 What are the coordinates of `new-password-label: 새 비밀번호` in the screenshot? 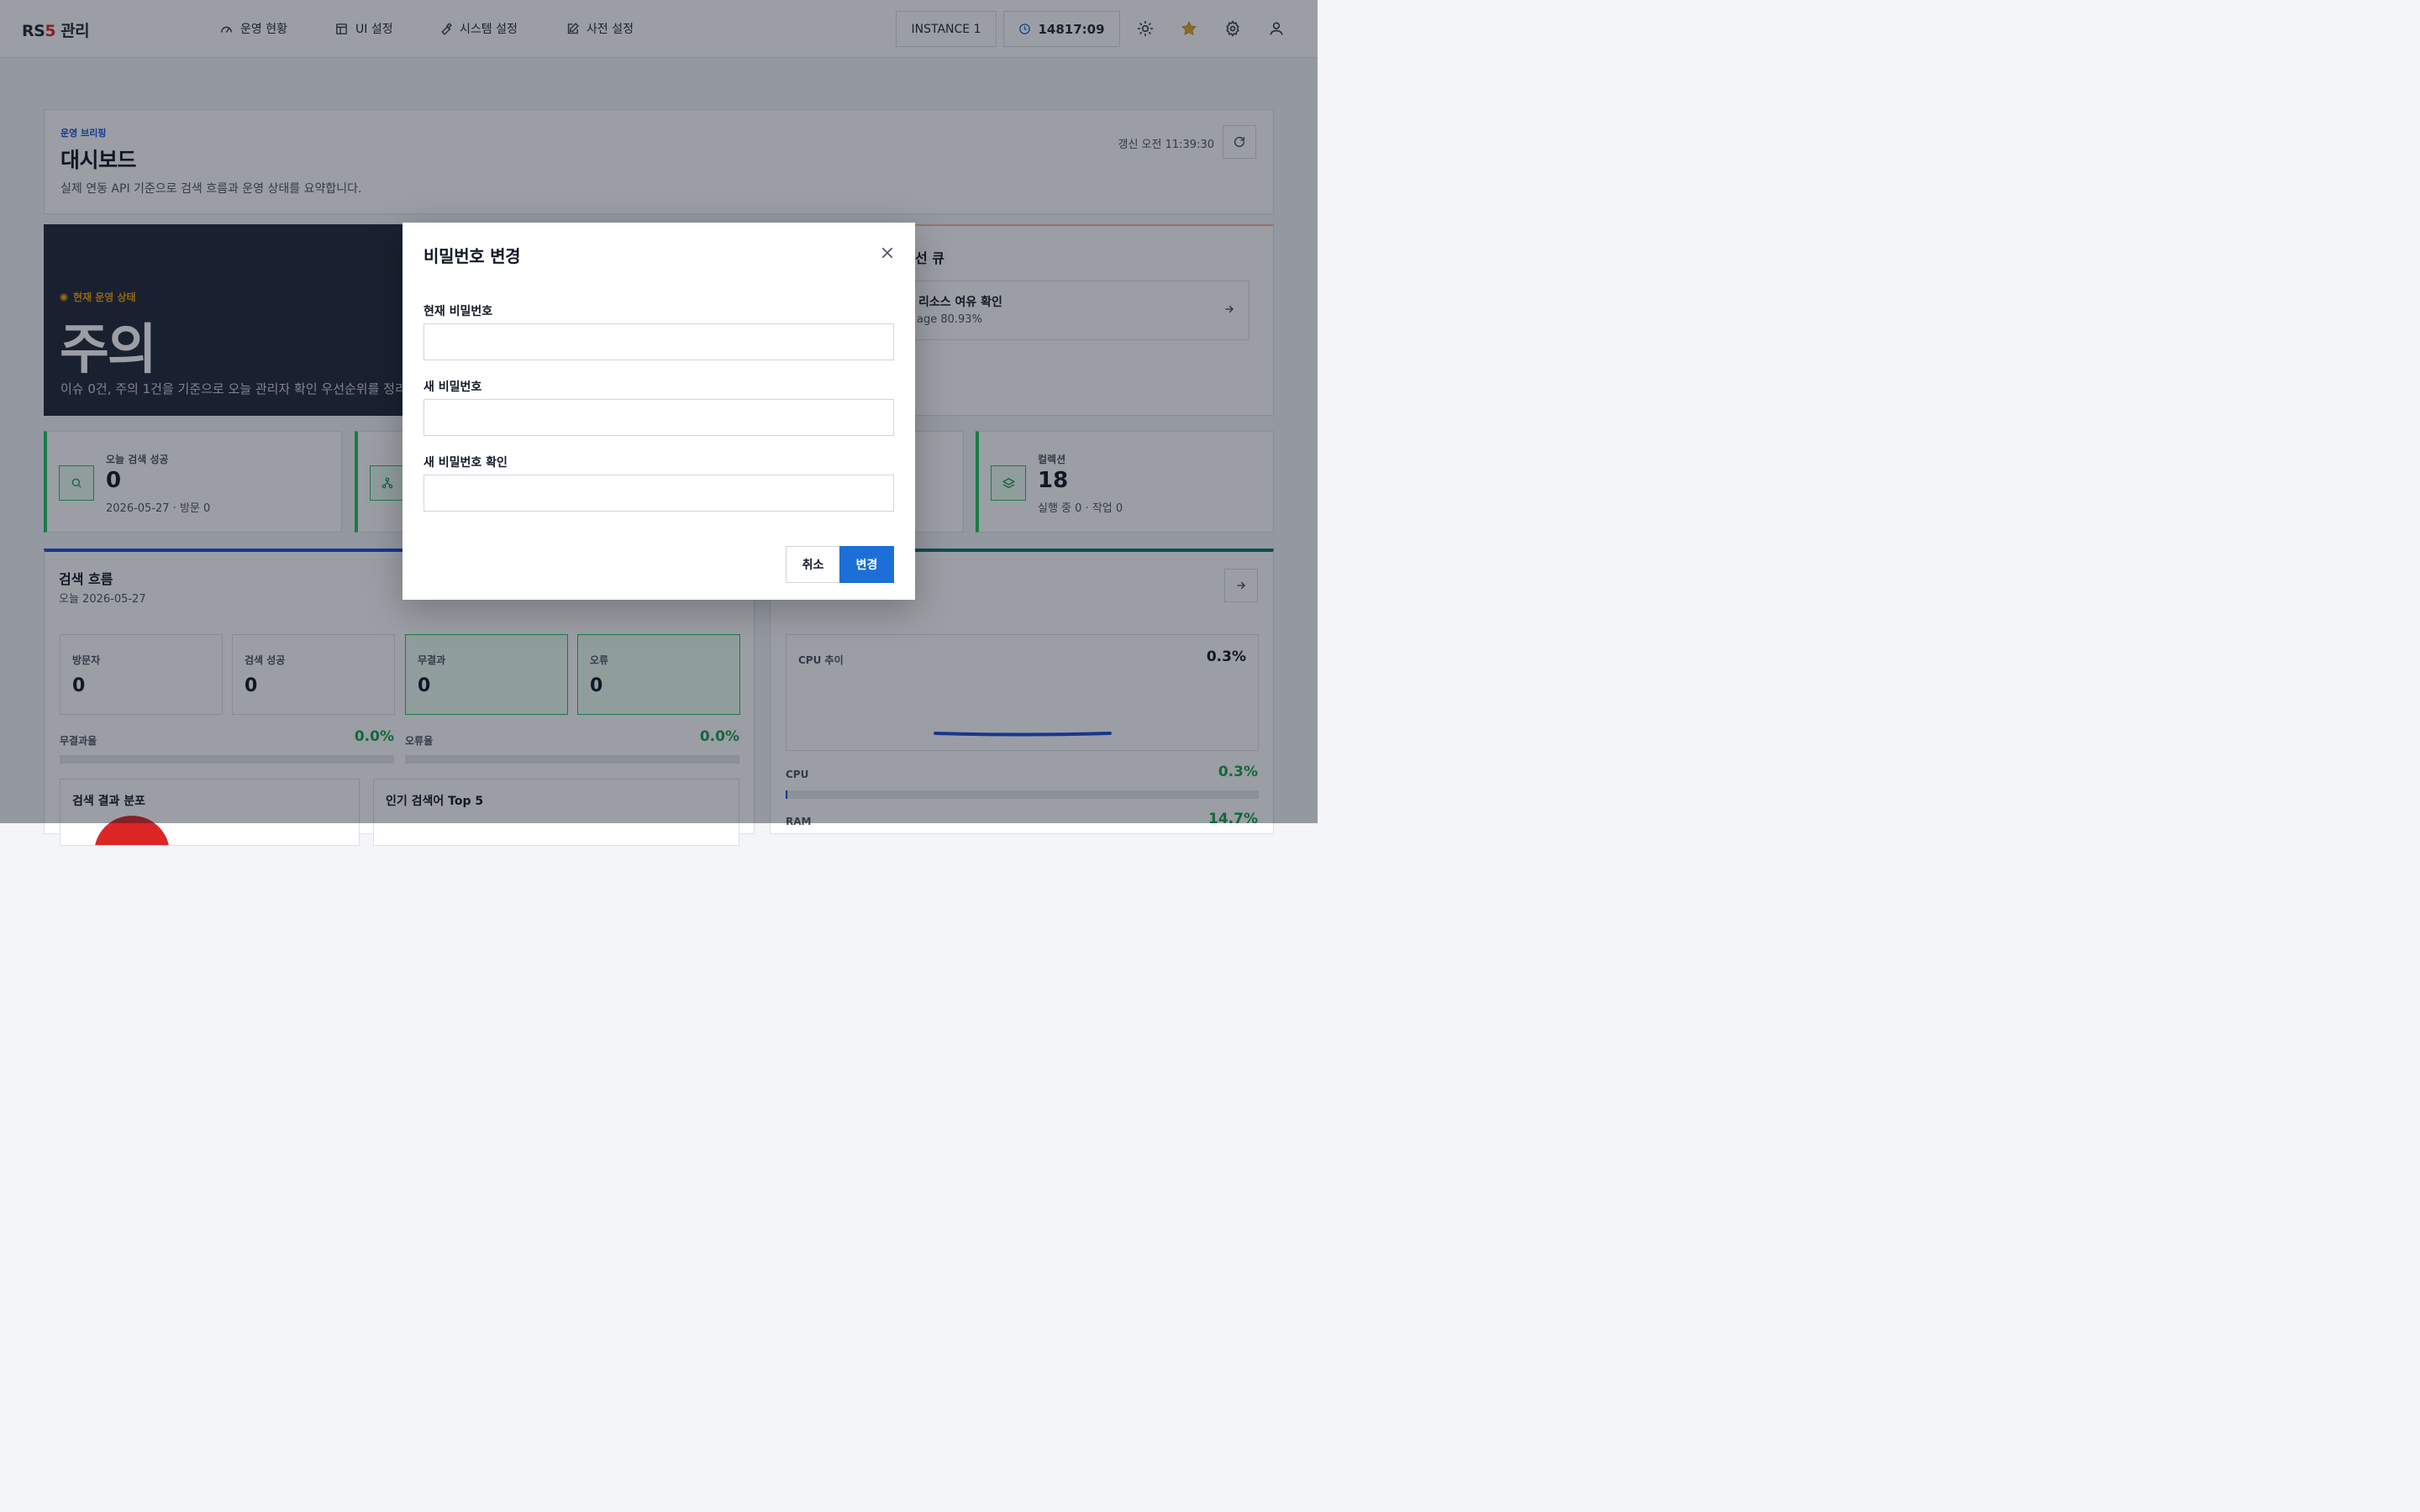 It's located at (453, 387).